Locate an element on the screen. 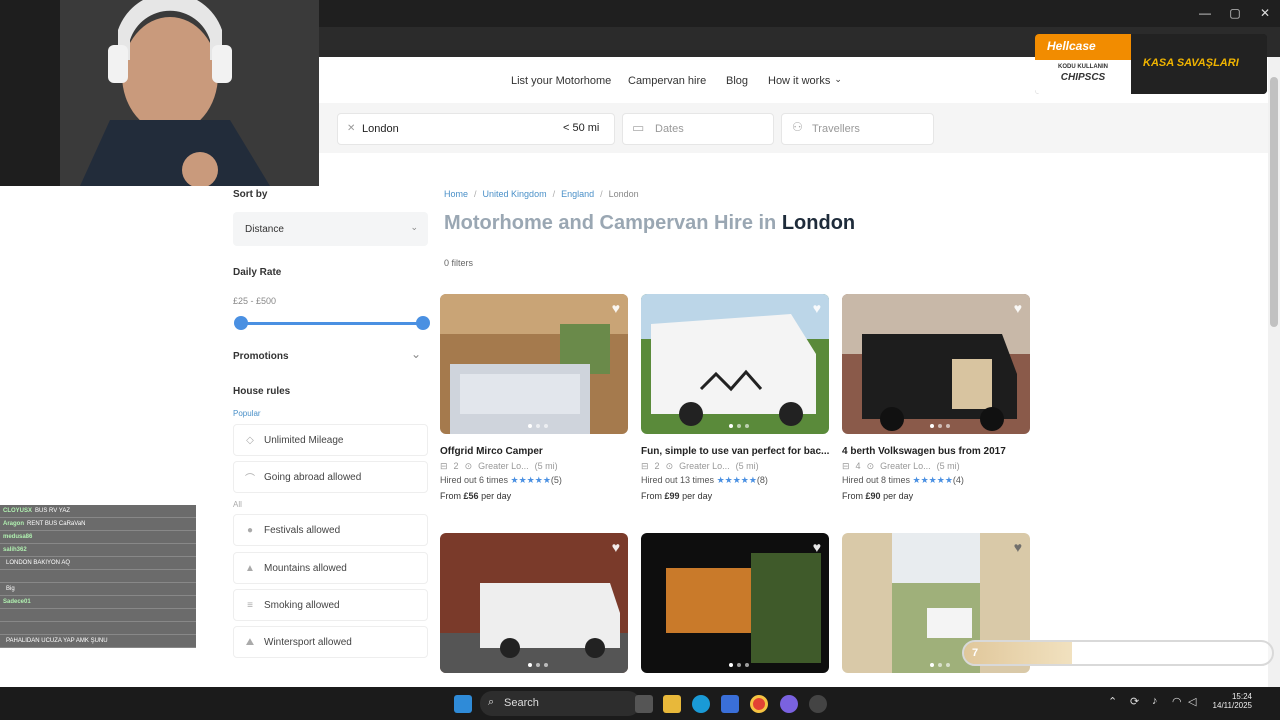  listing-title: 4 berth Volkswagen bus from 2017 is located at coordinates (936, 451).